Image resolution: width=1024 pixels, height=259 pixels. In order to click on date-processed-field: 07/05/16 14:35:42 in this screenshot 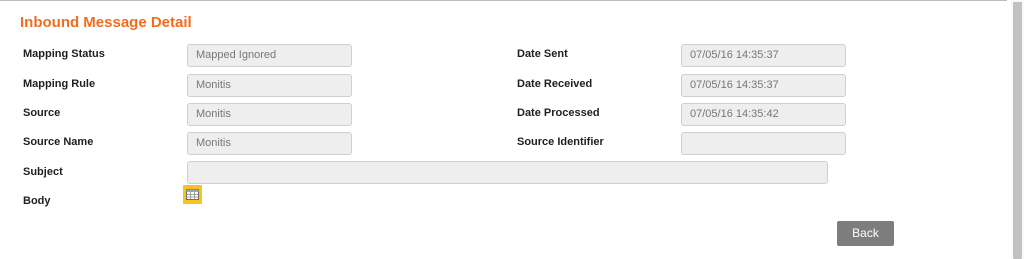, I will do `click(763, 114)`.